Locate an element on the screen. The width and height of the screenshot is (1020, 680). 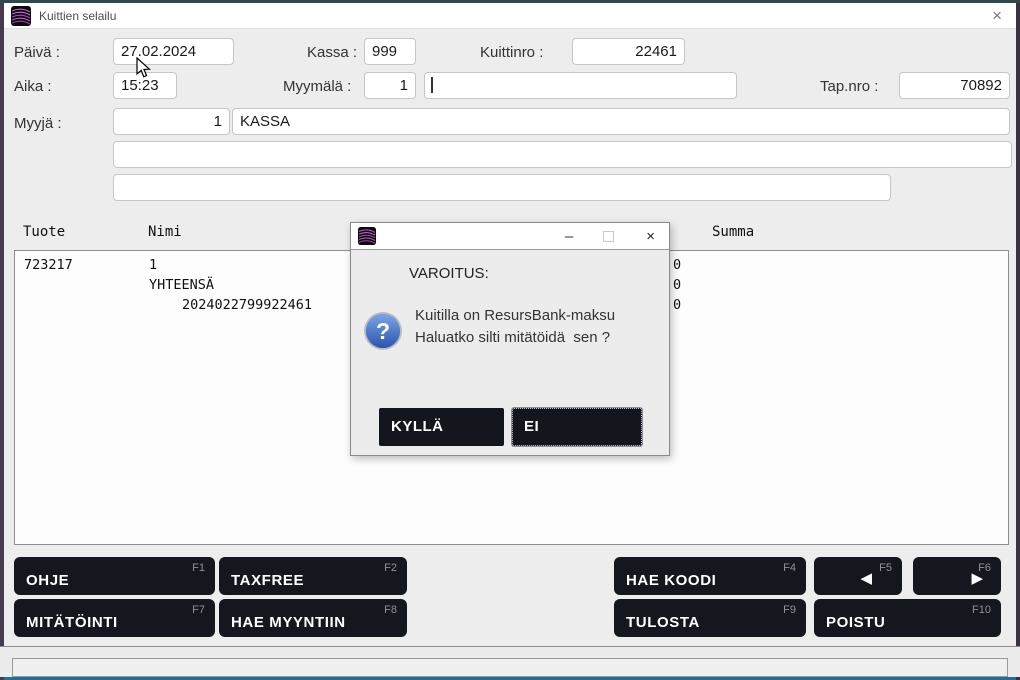
cell-receipt-code: 2024022799922461 is located at coordinates (247, 305).